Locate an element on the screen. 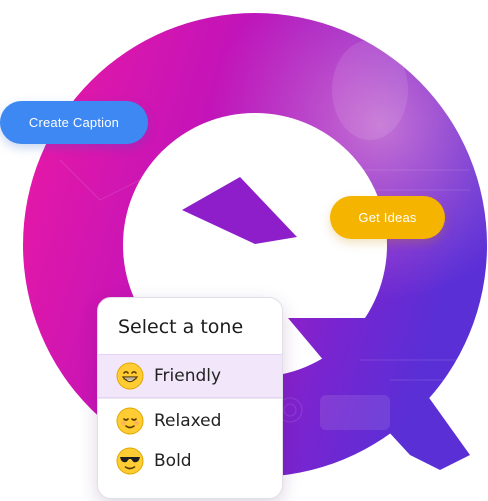  tone-selector-title: Select a tone is located at coordinates (181, 327).